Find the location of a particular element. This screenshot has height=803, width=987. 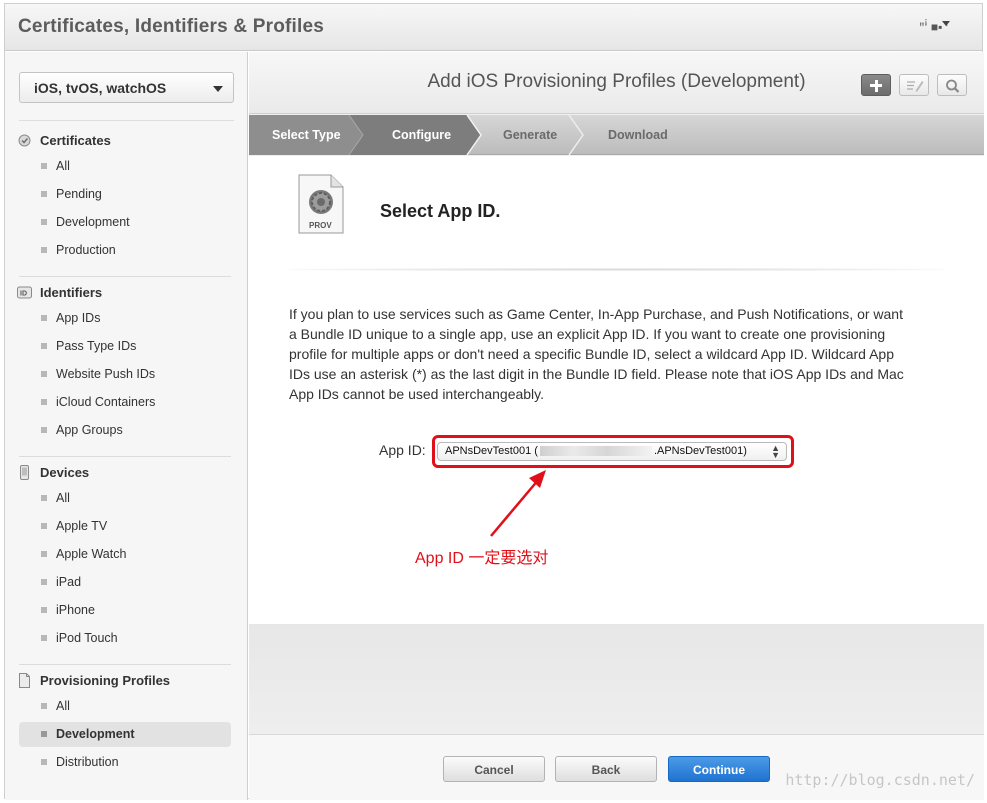

sidebar-item-devices-all: All is located at coordinates (125, 498).